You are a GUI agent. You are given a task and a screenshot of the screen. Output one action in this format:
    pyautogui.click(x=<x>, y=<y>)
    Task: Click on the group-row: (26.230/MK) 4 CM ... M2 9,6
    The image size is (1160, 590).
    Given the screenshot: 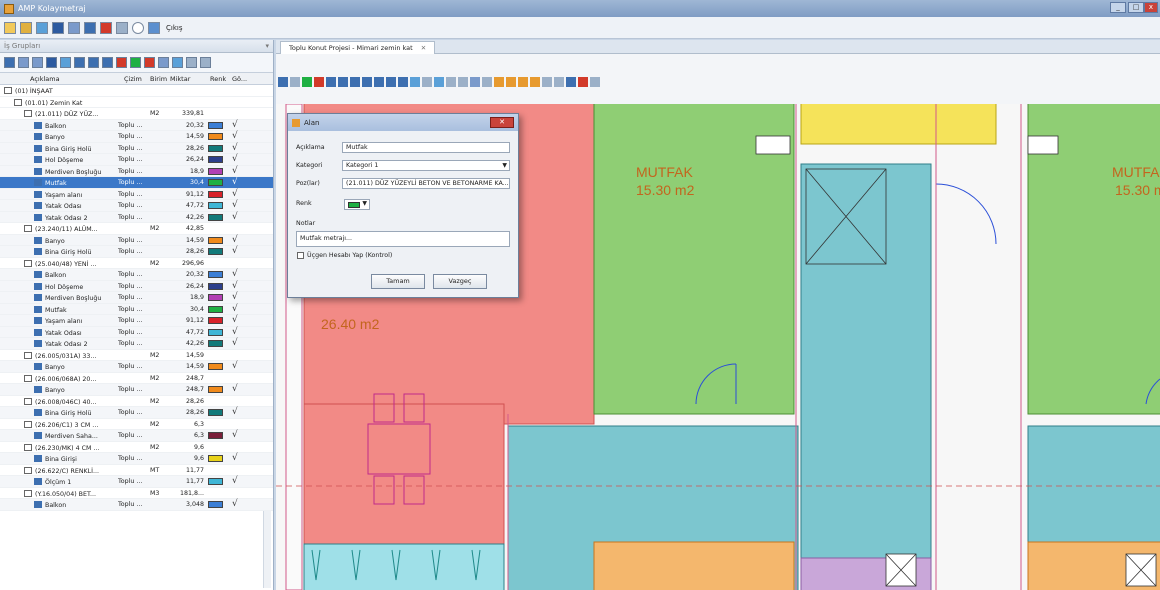 What is the action you would take?
    pyautogui.click(x=136, y=447)
    